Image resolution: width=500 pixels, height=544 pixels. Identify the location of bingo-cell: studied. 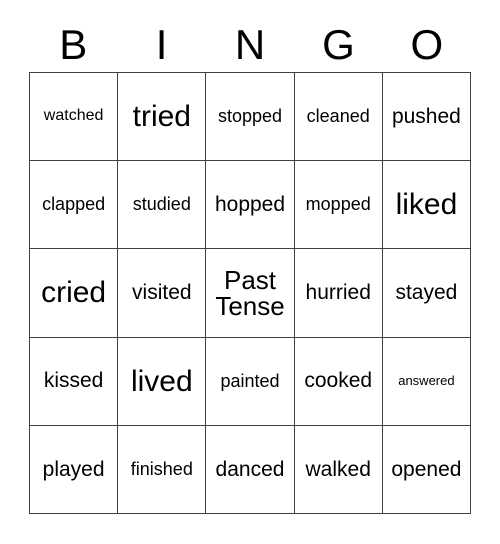
(162, 205).